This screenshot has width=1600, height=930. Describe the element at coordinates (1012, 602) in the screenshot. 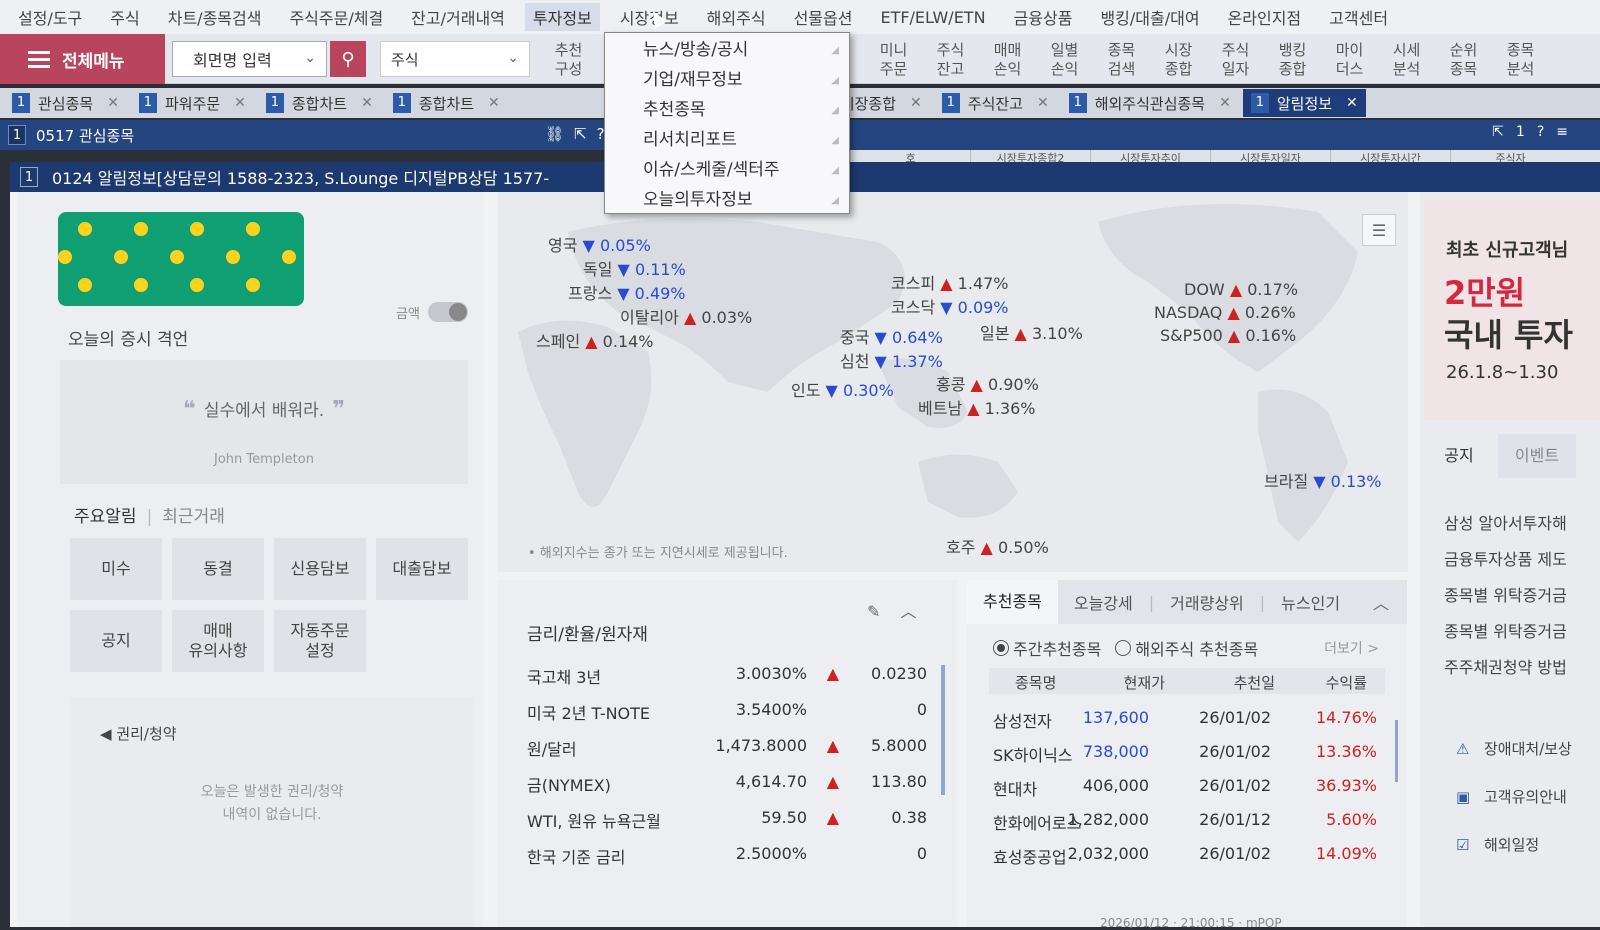

I see `tab-recommended: 추천종목` at that location.